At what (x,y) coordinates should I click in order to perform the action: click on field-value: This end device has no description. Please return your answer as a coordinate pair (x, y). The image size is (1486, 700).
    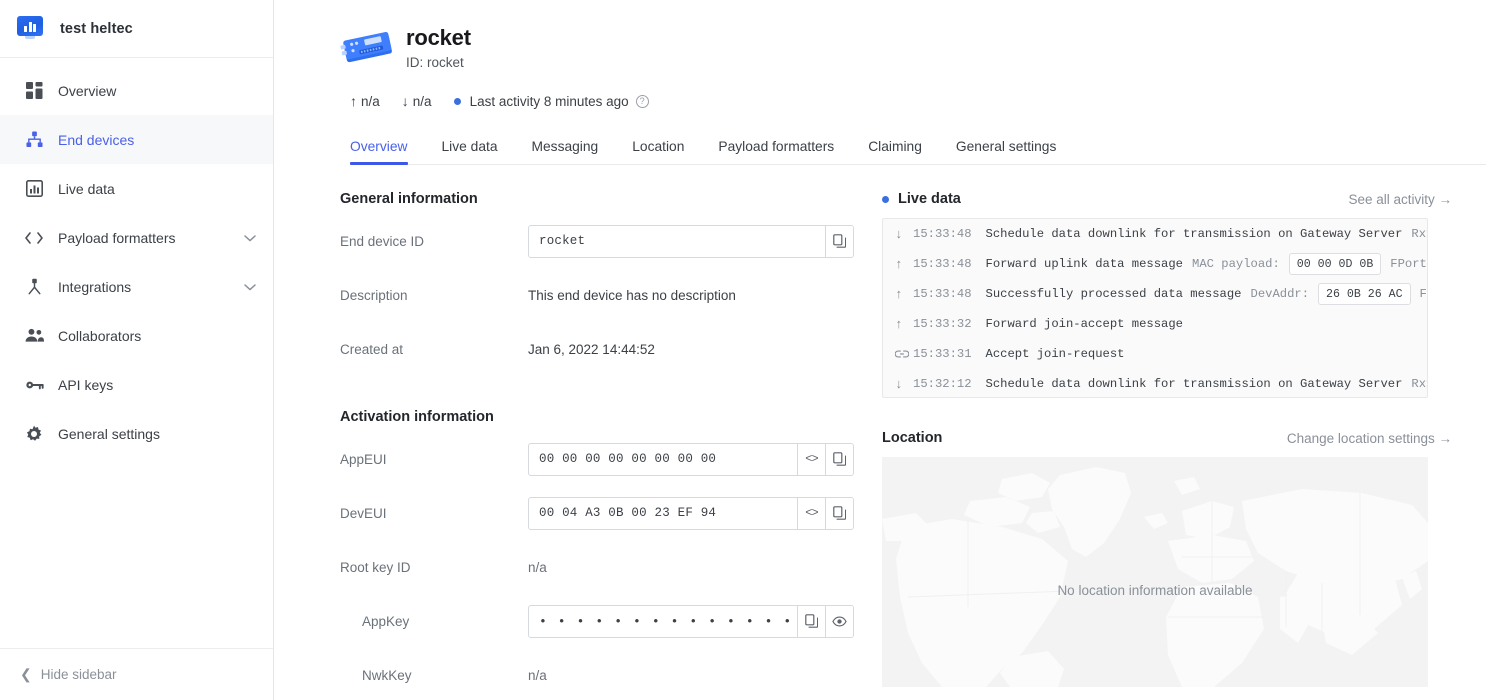
    Looking at the image, I should click on (632, 295).